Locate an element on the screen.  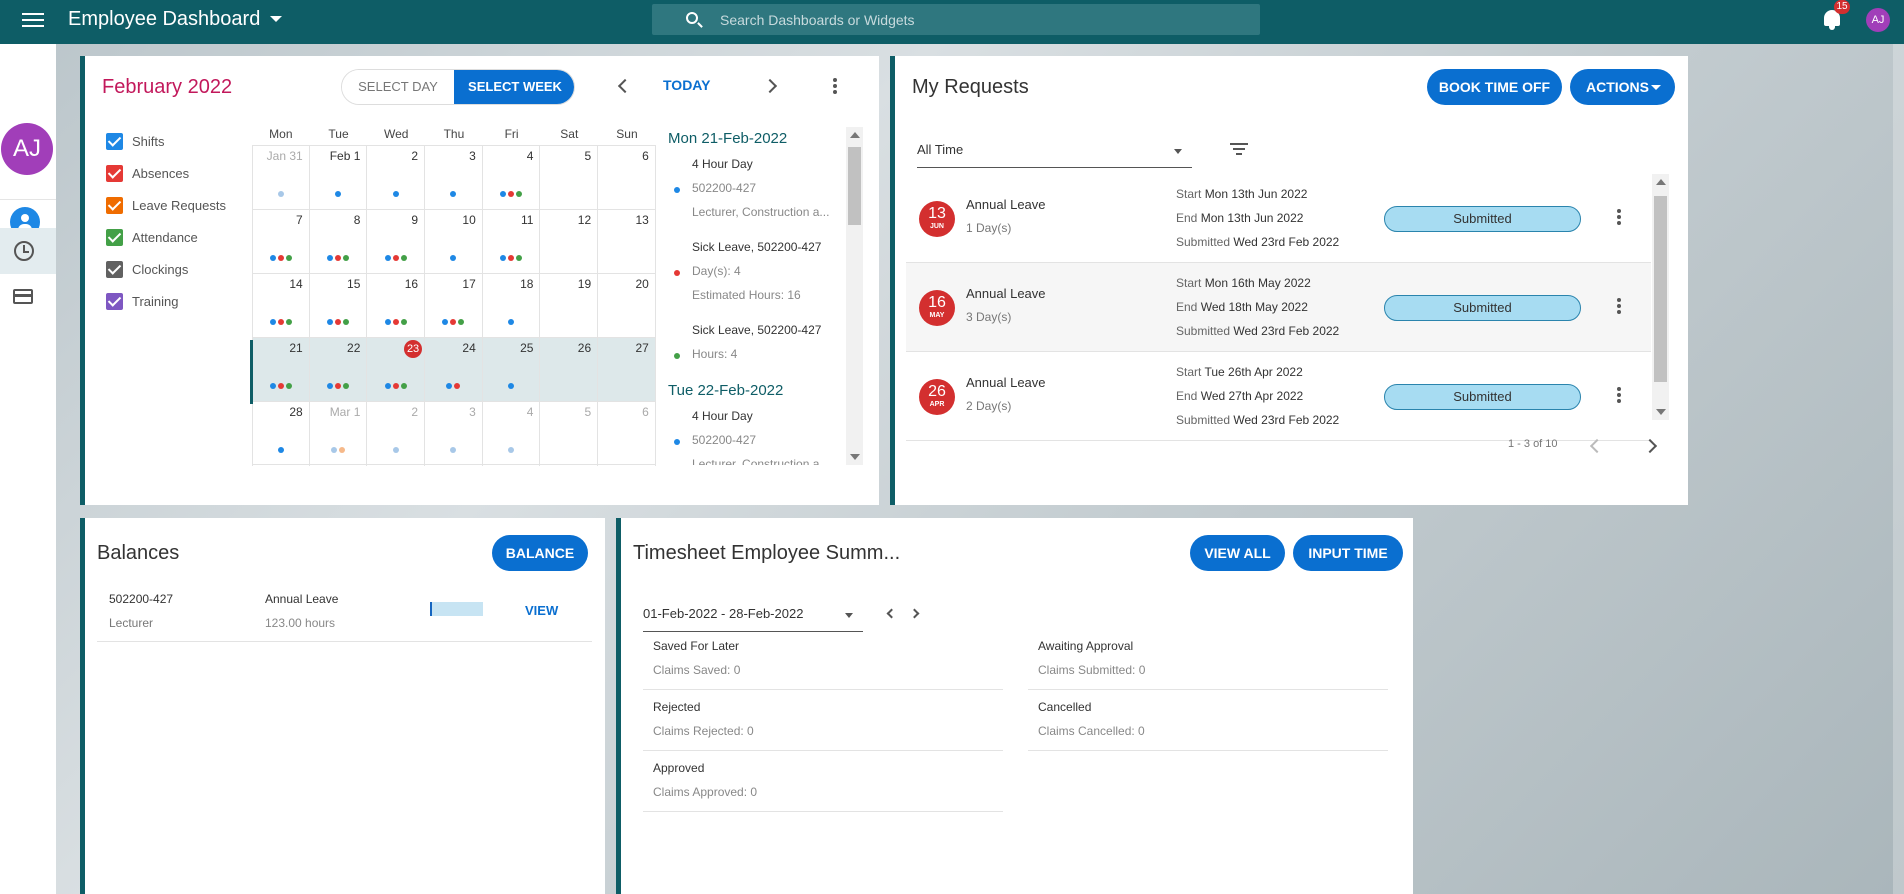
actions-button: ACTIONS is located at coordinates (1622, 87).